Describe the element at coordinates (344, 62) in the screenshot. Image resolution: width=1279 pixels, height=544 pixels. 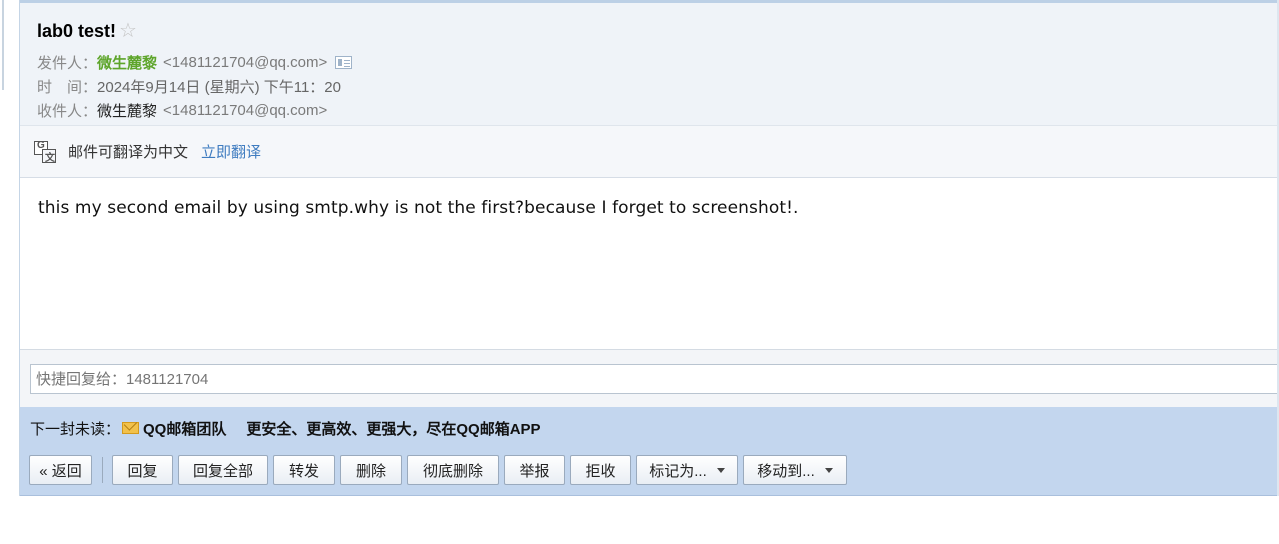
I see `contact-card-icon` at that location.